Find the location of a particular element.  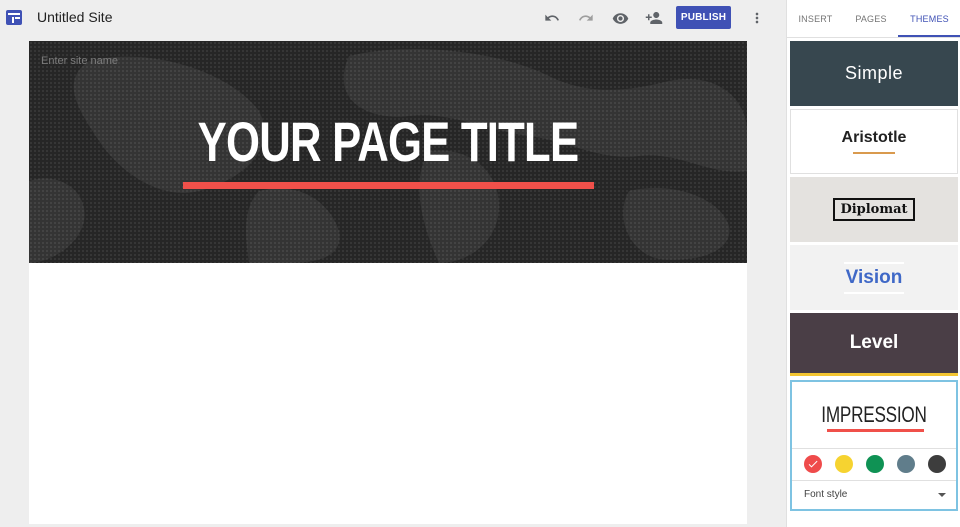

tab-insert: INSERT is located at coordinates (815, 19).